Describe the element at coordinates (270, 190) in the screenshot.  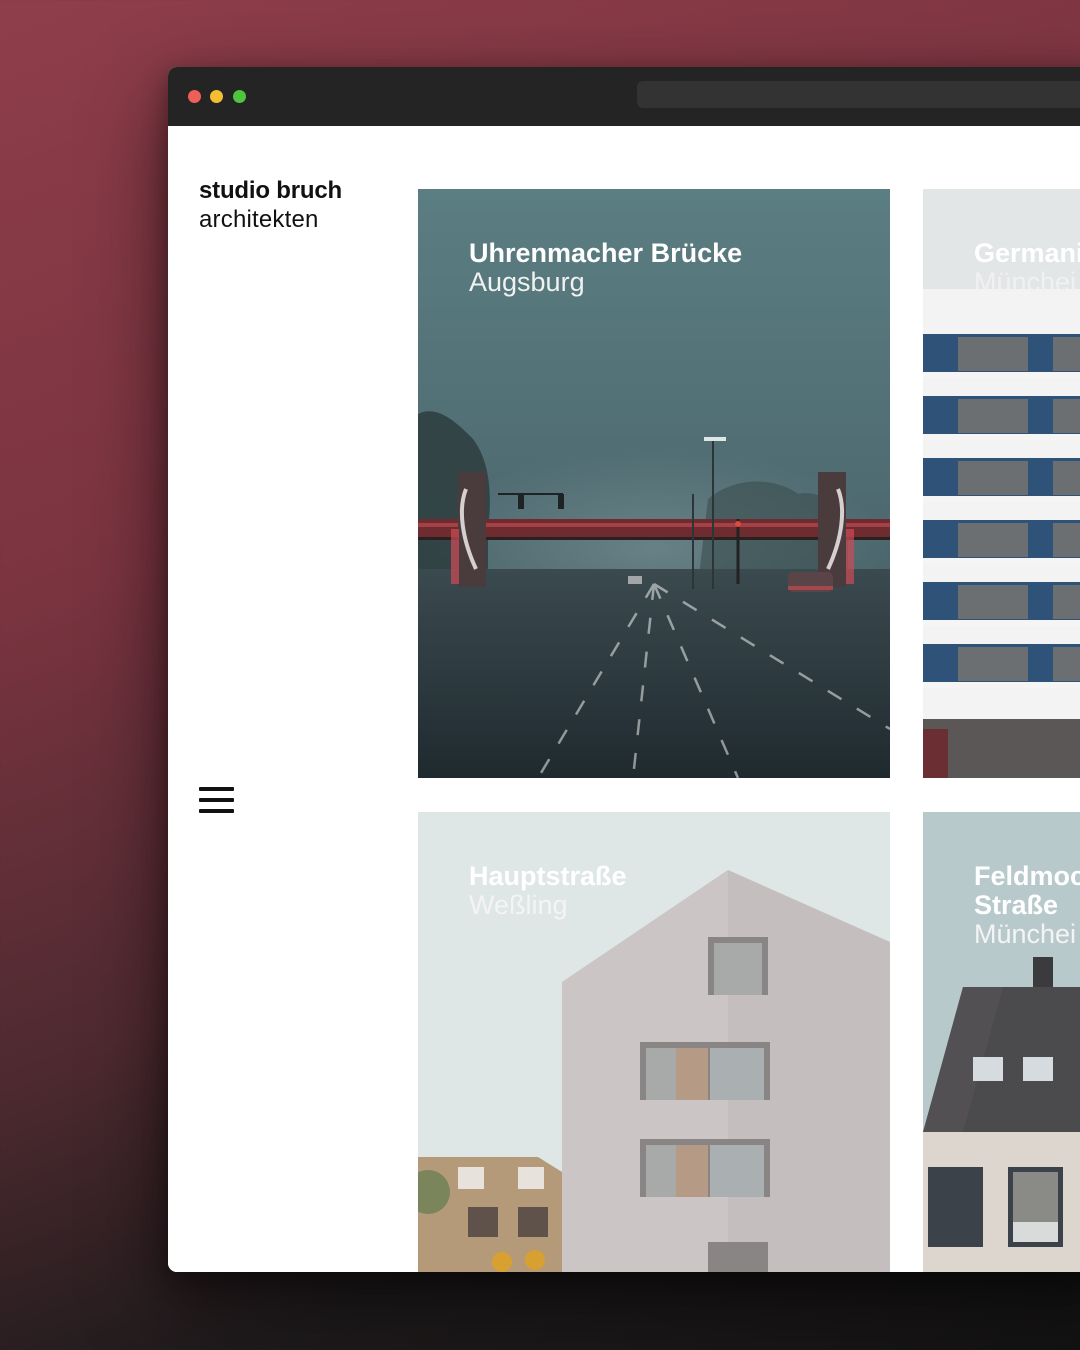
I see `brand-name: studio bruch` at that location.